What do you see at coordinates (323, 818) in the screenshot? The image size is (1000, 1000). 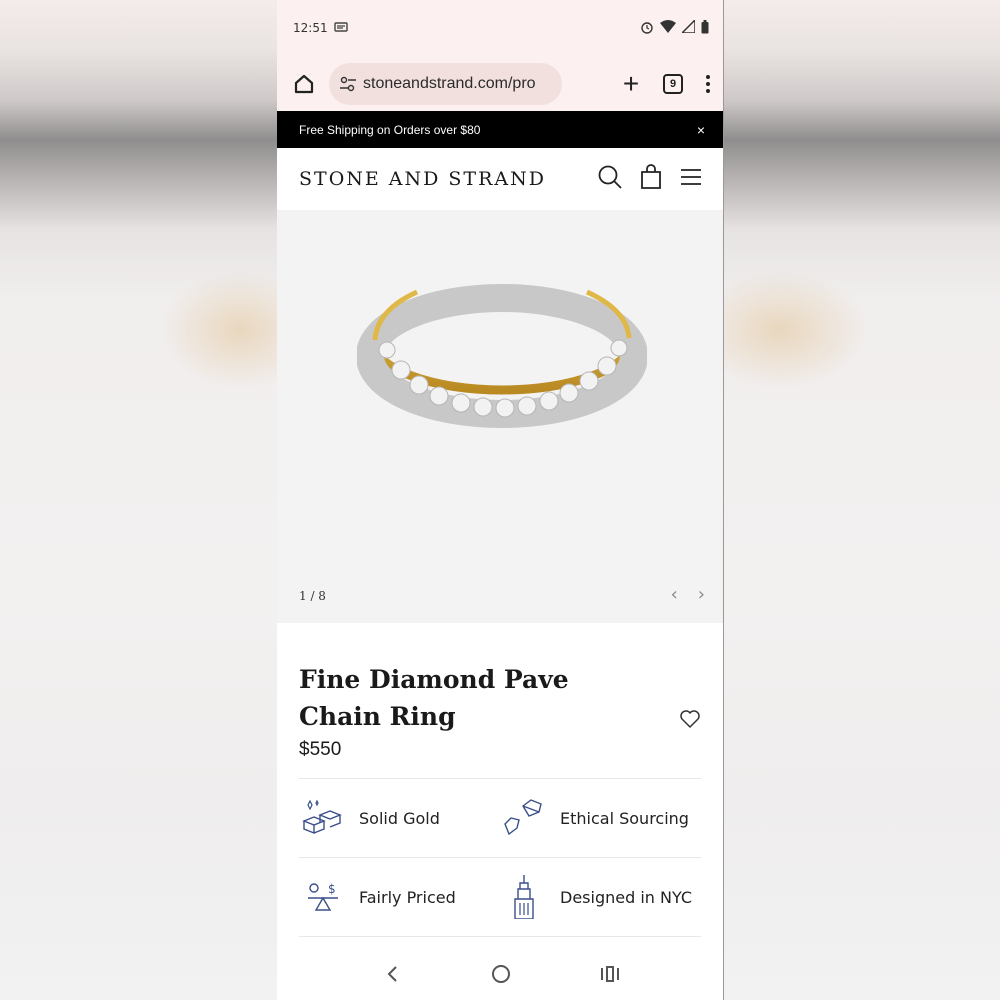 I see `gold-bars-icon` at bounding box center [323, 818].